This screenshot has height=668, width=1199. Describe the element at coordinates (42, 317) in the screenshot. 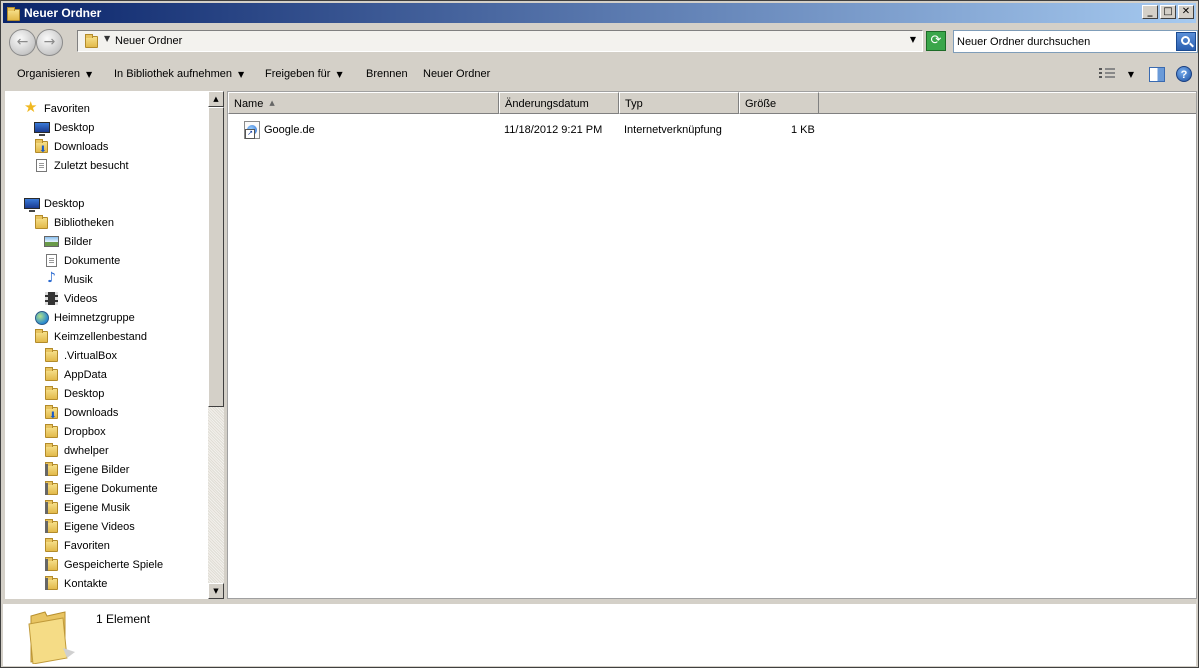

I see `homegroup-icon` at that location.